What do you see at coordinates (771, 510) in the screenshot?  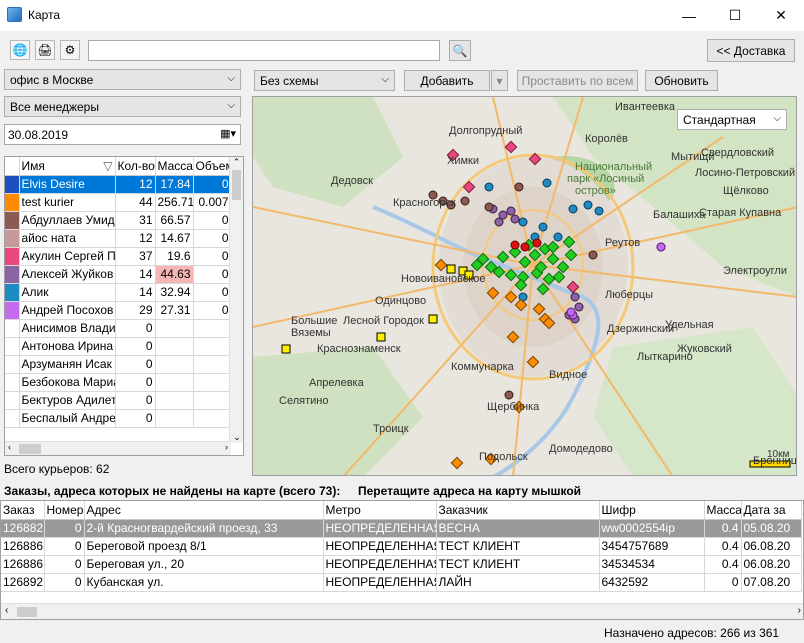 I see `orders-column-header: Дата за` at bounding box center [771, 510].